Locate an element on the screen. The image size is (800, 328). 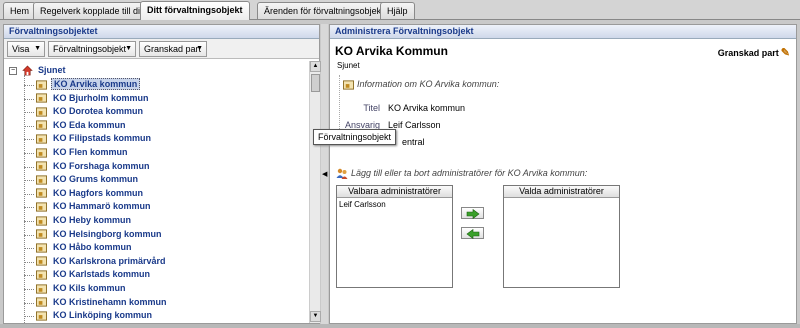
tree-item-label: KO Karlstads kommun is located at coordinates (102, 274).